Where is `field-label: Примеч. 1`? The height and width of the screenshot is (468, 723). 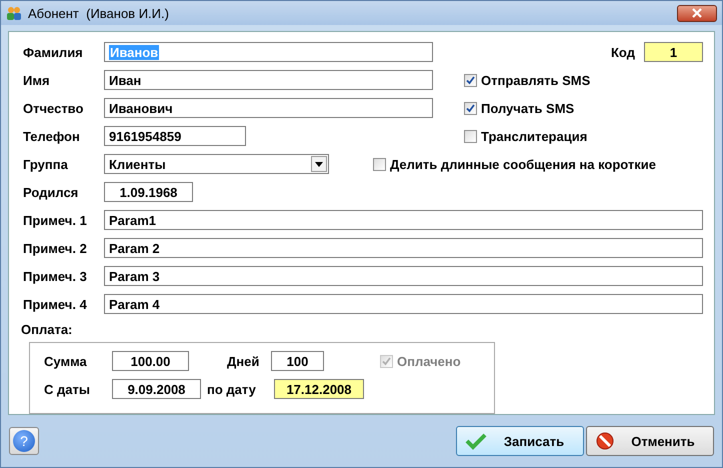 field-label: Примеч. 1 is located at coordinates (55, 220).